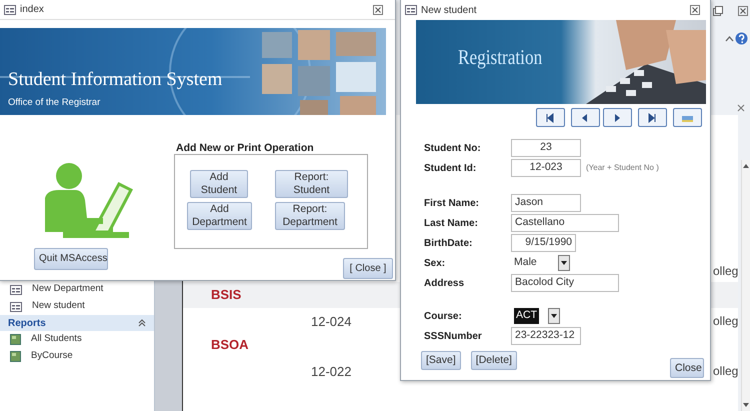 The width and height of the screenshot is (750, 411). I want to click on banner-title: Student Information System, so click(115, 80).